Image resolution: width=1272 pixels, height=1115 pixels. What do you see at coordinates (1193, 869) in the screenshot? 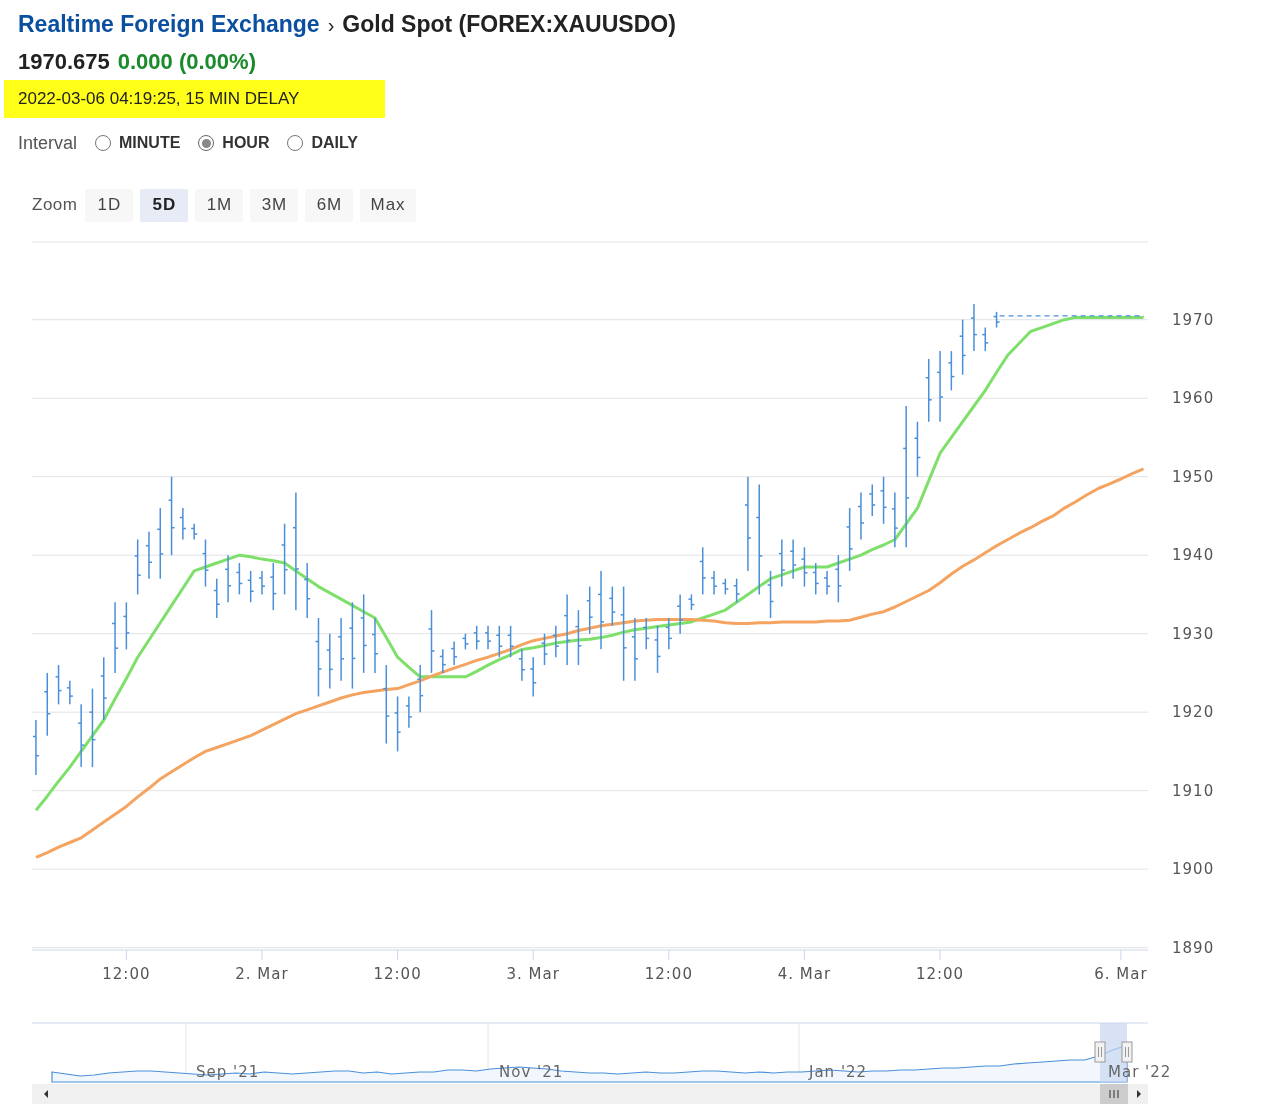
I see `y-axis-label: 1900` at bounding box center [1193, 869].